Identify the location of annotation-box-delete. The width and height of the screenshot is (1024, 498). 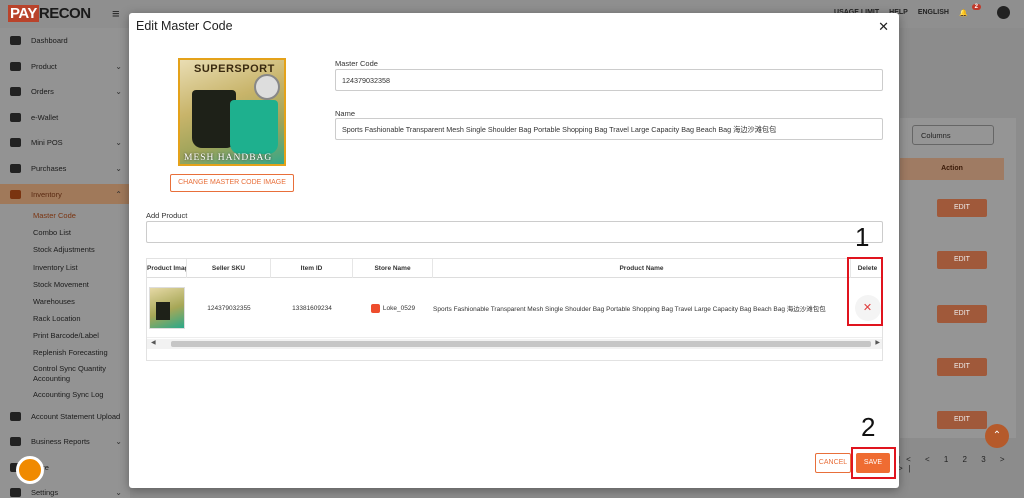
(865, 291).